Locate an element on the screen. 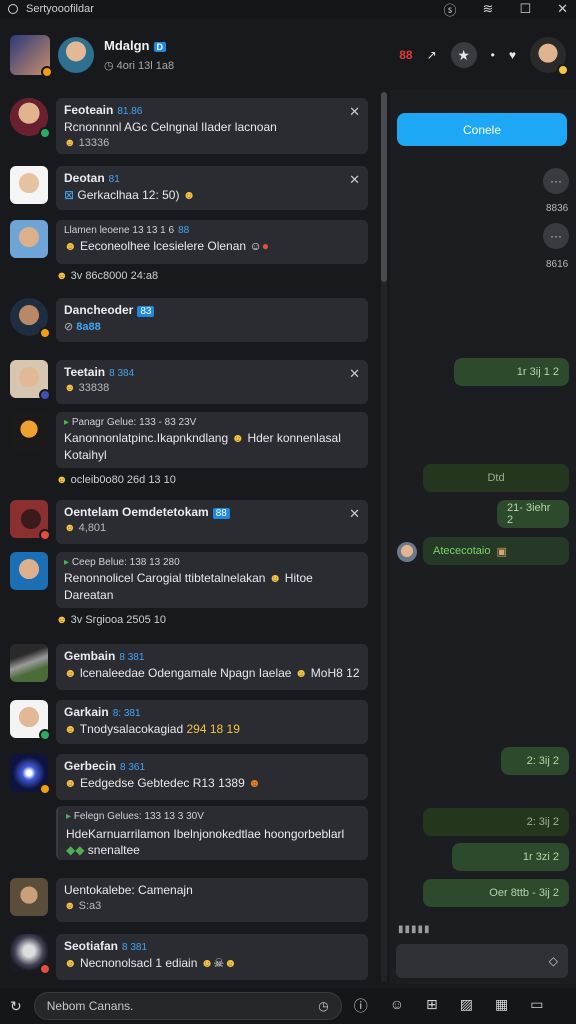  item-message-cont: snenaltee is located at coordinates (113, 850).